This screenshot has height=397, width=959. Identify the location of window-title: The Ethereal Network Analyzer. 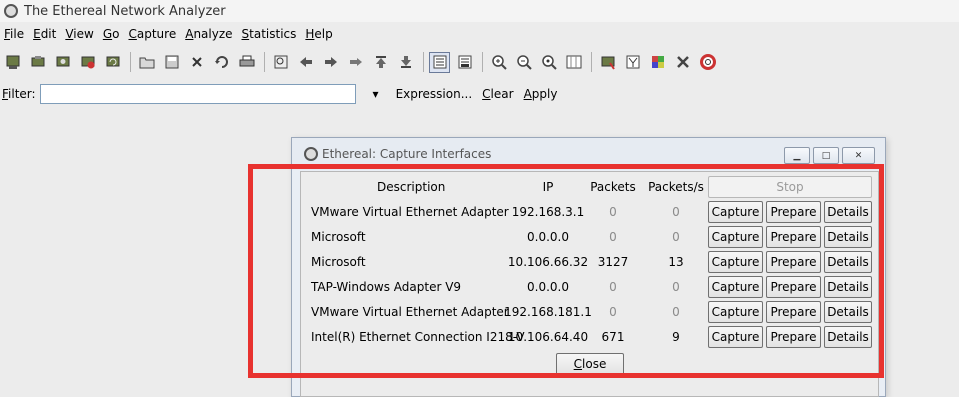
(125, 11).